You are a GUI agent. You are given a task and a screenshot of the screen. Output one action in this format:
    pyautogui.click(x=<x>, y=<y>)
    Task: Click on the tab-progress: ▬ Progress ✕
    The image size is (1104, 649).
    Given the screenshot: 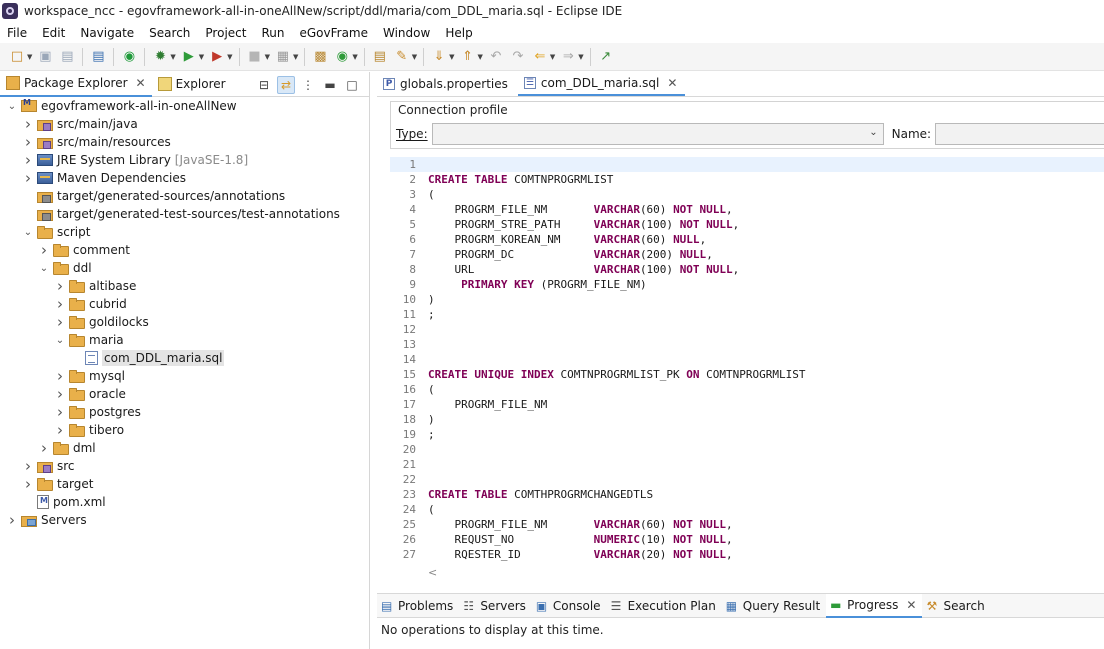 What is the action you would take?
    pyautogui.click(x=874, y=605)
    